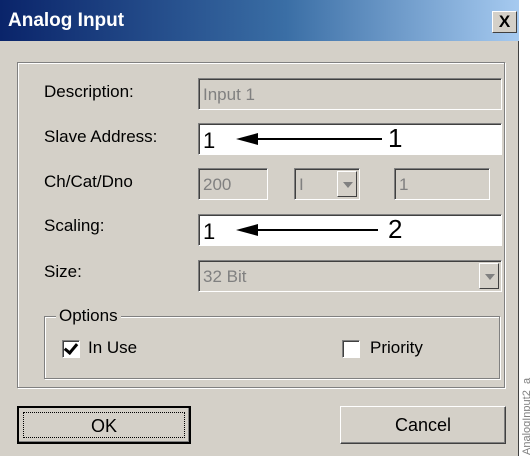 The image size is (530, 456). I want to click on ok-focus-ring, so click(104, 425).